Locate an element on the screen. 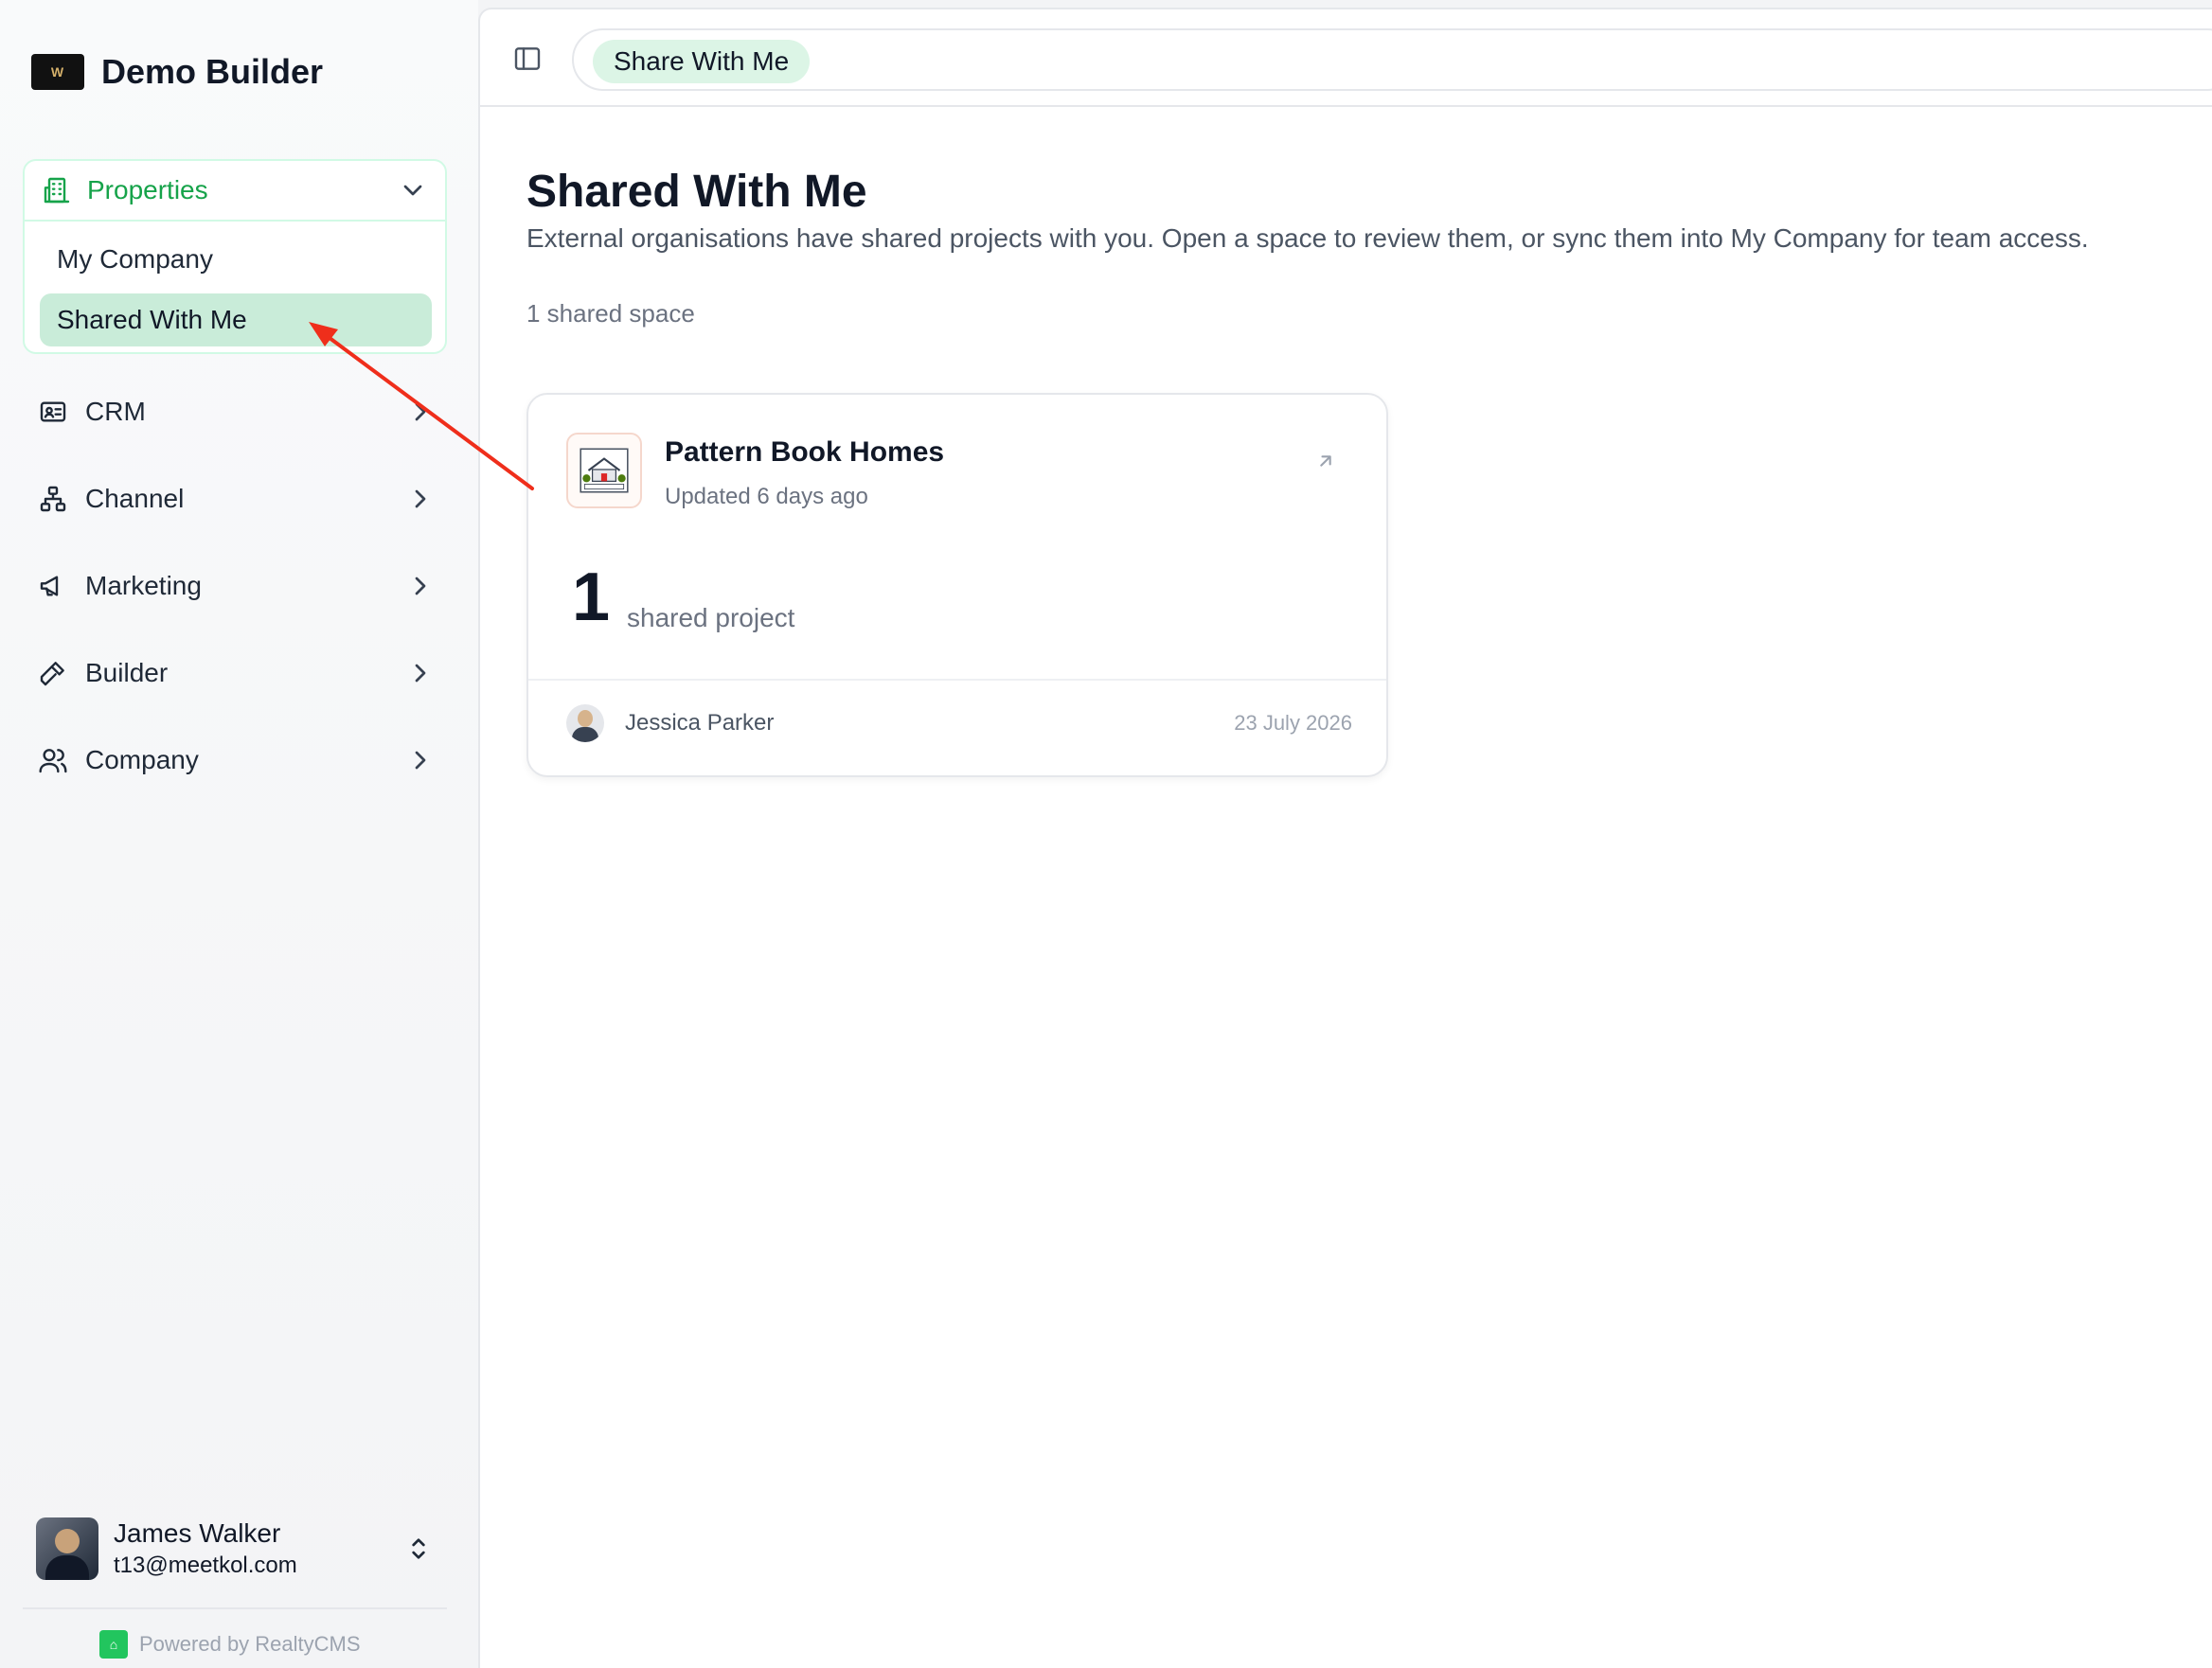 The image size is (2212, 1668). topbar: Share With Me is located at coordinates (1346, 58).